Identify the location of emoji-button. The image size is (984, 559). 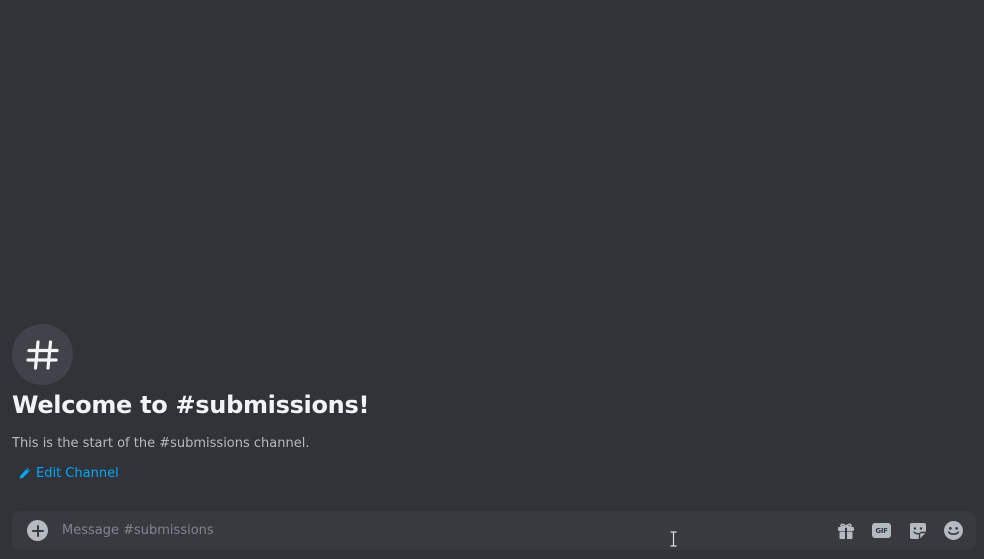
(953, 530).